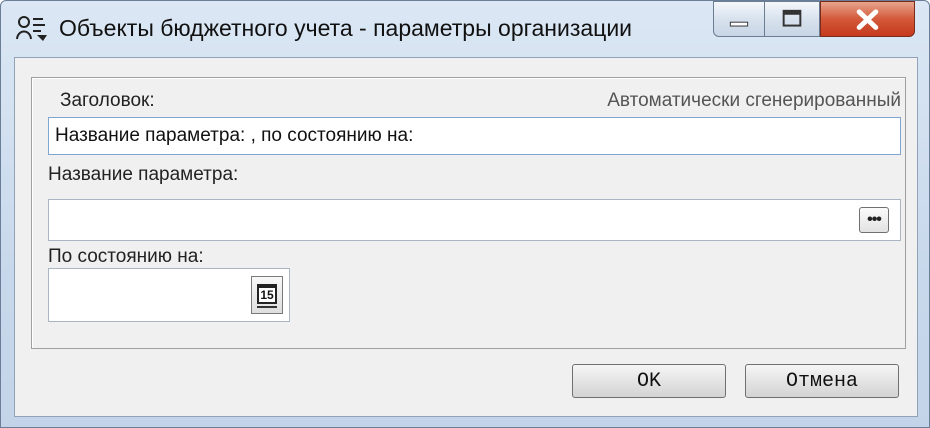 This screenshot has width=930, height=428. Describe the element at coordinates (107, 100) in the screenshot. I see `heading-label: Заголовок:` at that location.